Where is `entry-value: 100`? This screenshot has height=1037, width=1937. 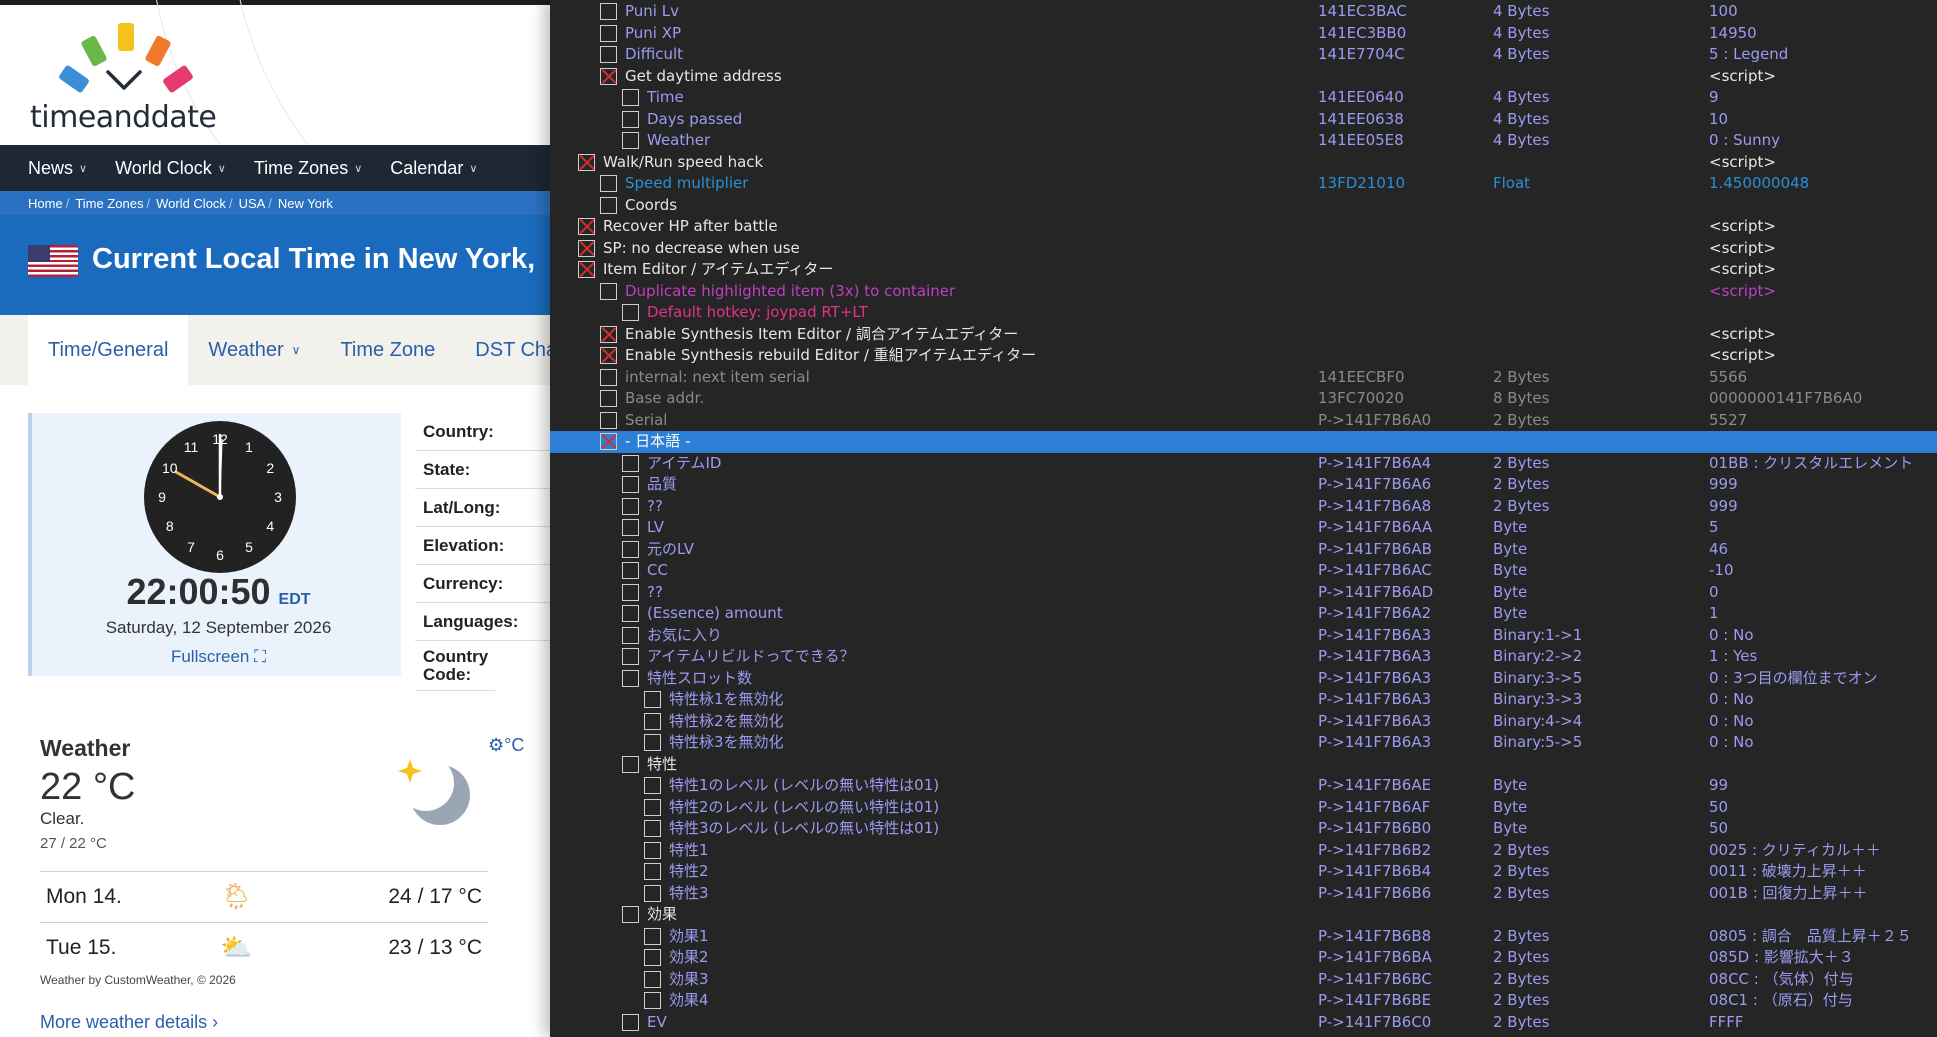
entry-value: 100 is located at coordinates (1723, 12).